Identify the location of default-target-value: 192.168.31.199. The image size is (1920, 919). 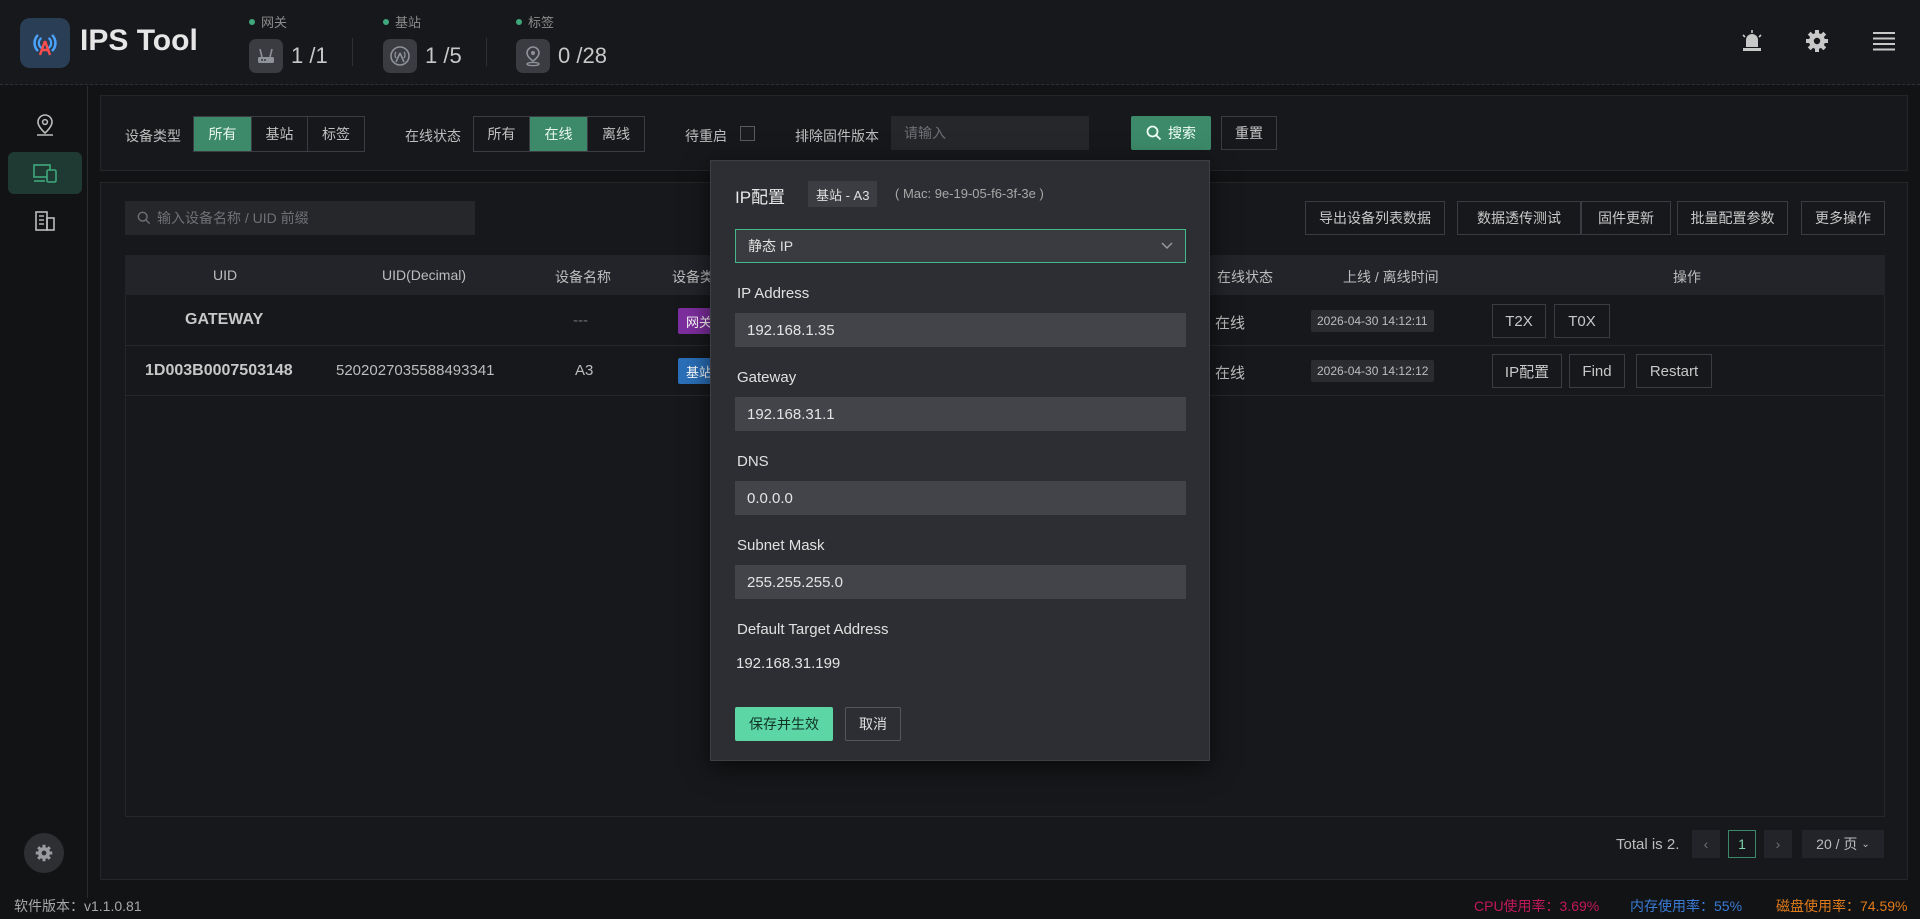
(788, 663).